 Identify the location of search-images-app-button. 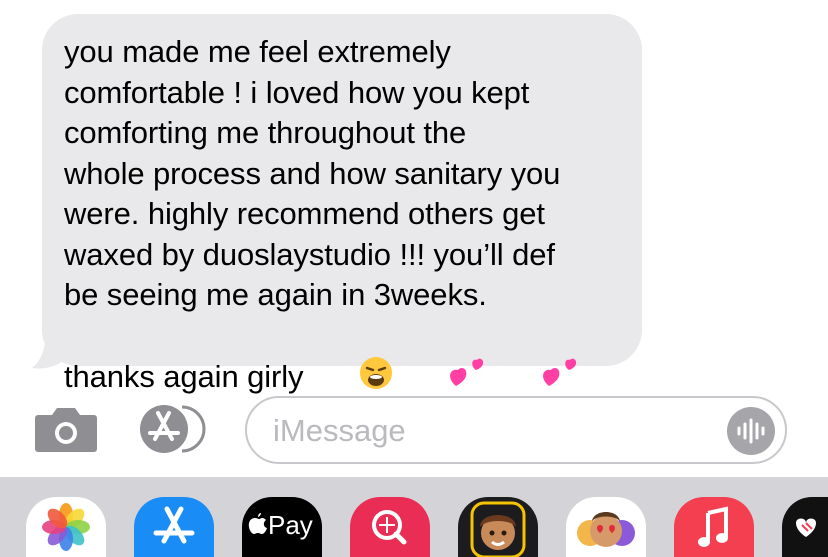
(390, 527).